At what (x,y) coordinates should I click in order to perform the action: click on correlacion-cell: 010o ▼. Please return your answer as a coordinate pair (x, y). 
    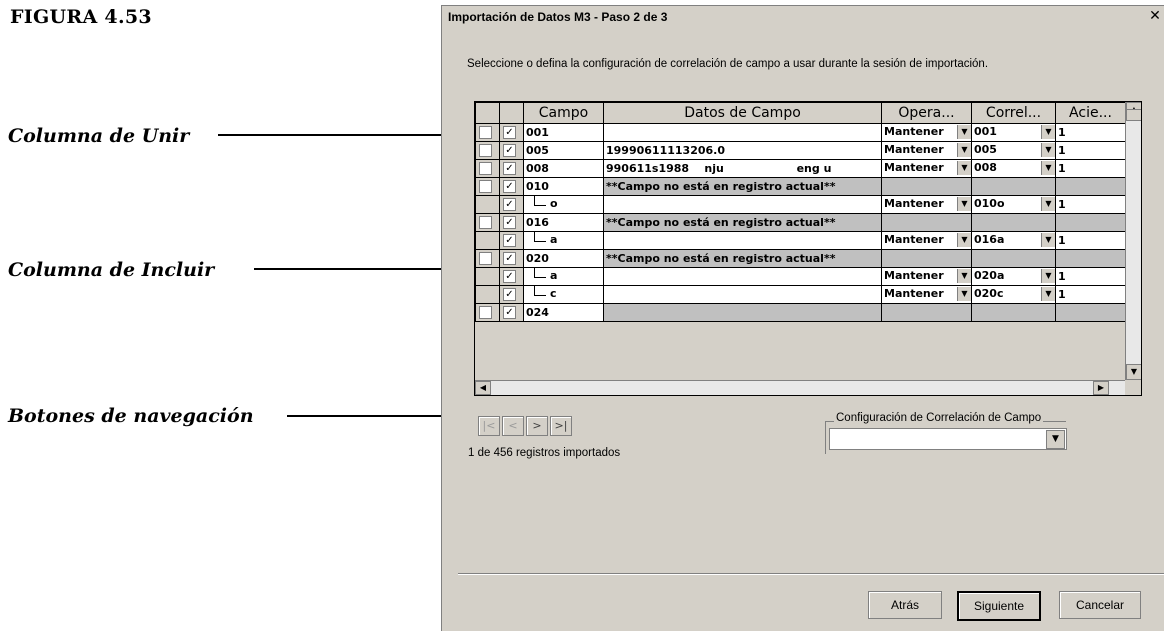
    Looking at the image, I should click on (1013, 204).